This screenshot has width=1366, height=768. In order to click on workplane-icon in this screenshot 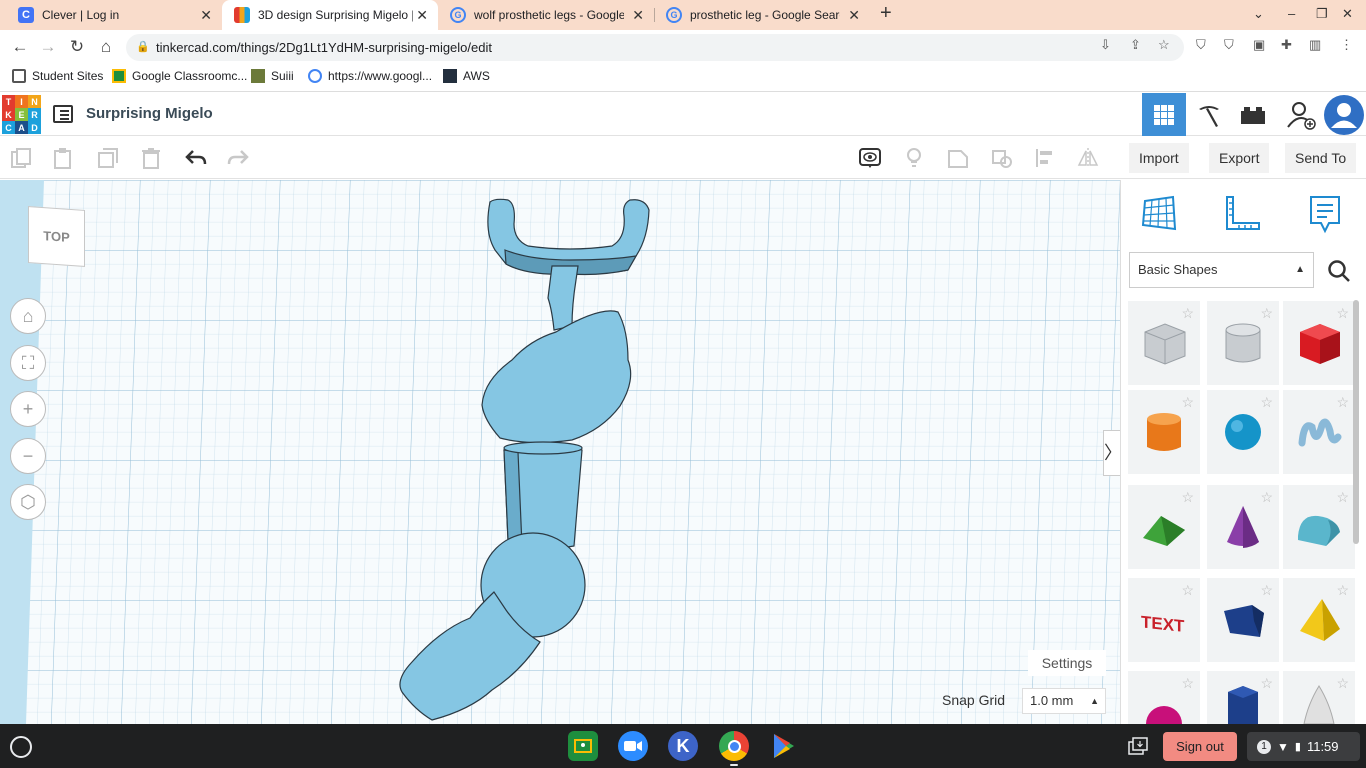, I will do `click(1160, 214)`.